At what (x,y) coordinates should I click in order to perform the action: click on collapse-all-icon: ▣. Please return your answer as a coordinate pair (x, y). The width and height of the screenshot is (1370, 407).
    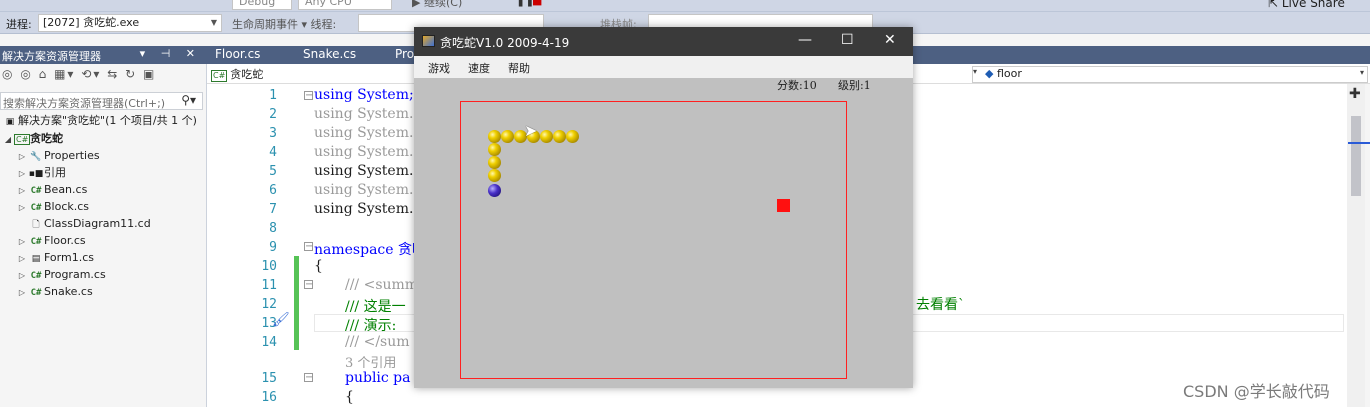
    Looking at the image, I should click on (149, 74).